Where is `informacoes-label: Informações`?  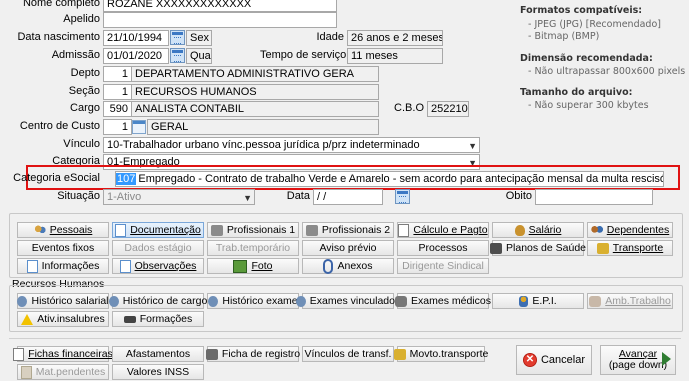
informacoes-label: Informações is located at coordinates (70, 266).